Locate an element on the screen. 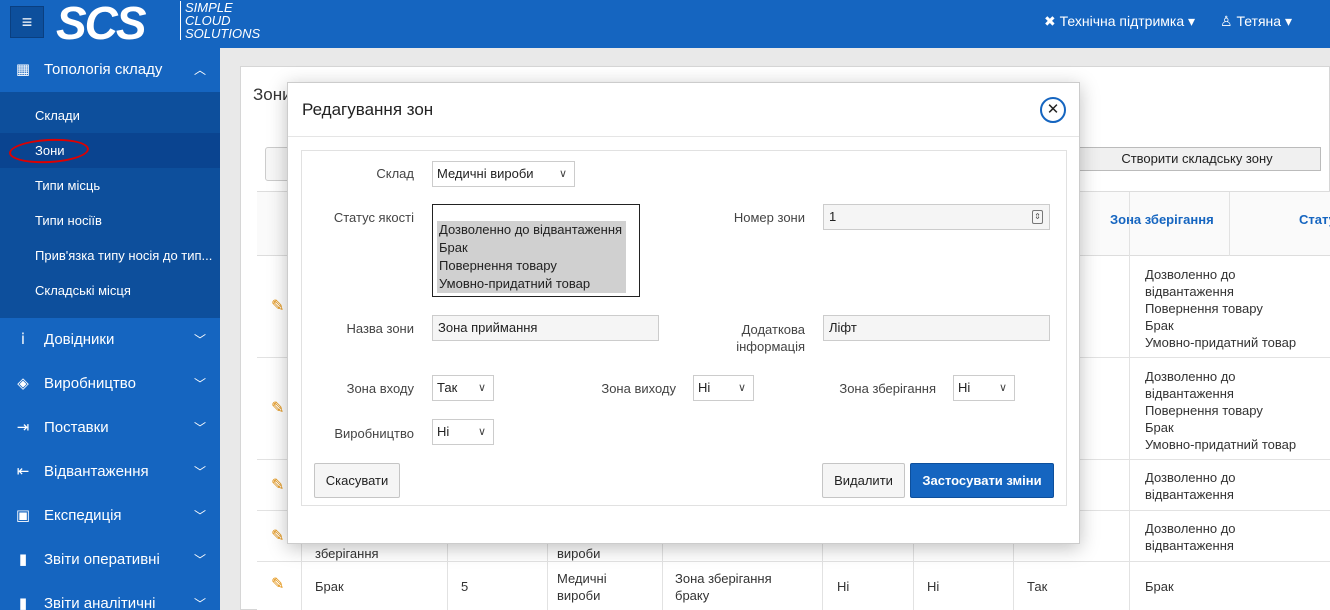 Image resolution: width=1330 pixels, height=610 pixels. cancel-button: Скасувати is located at coordinates (357, 480).